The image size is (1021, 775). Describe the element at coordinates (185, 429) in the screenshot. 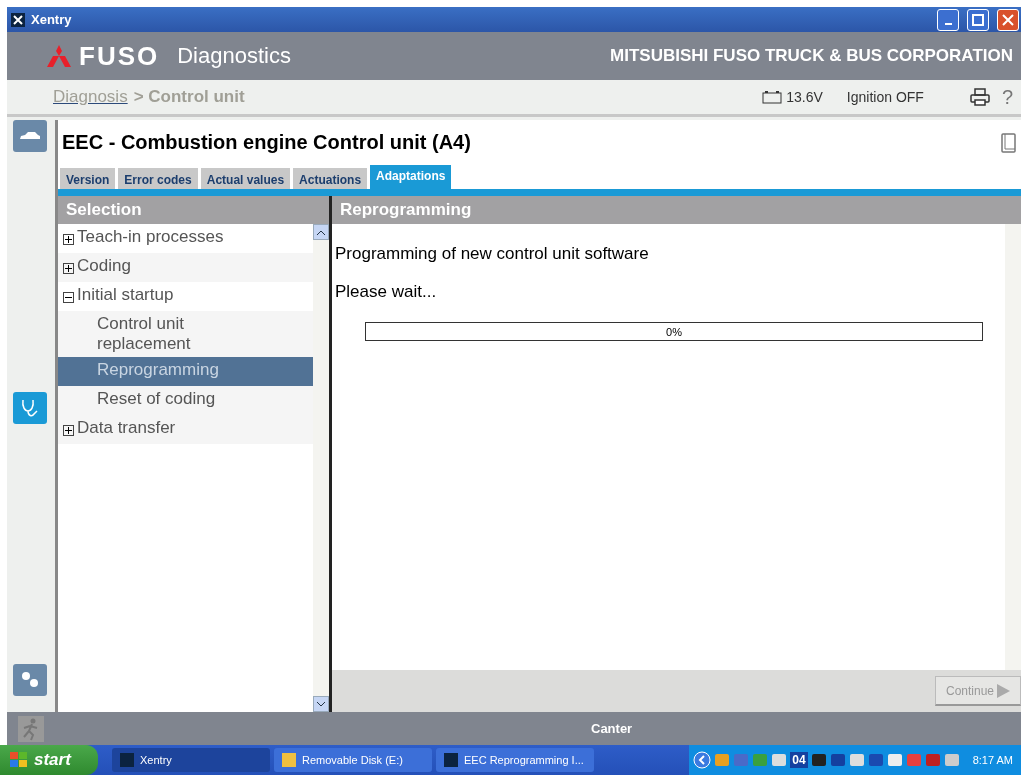

I see `tree-item: Data transfer` at that location.